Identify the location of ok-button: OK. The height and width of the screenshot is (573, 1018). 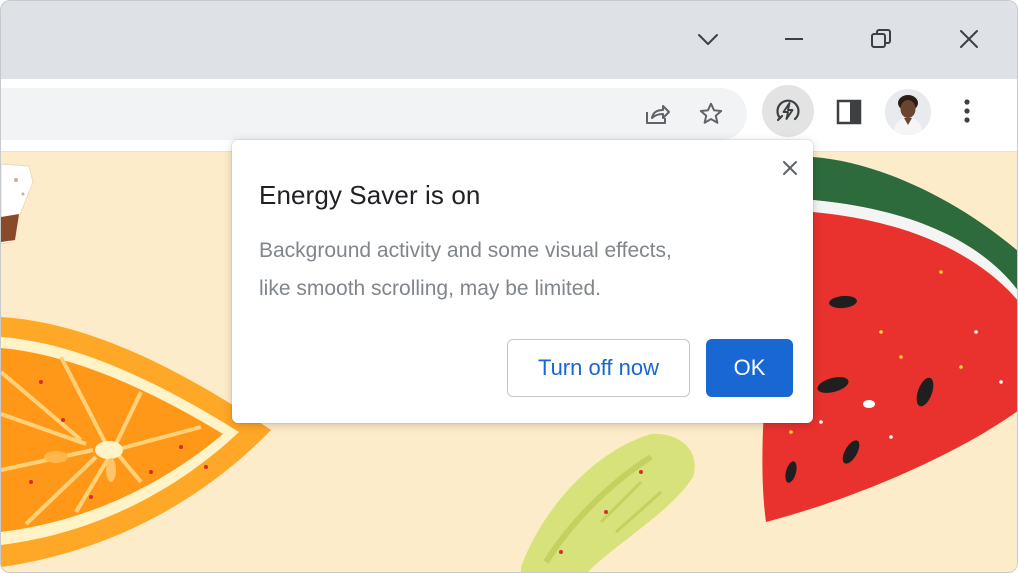
(749, 368).